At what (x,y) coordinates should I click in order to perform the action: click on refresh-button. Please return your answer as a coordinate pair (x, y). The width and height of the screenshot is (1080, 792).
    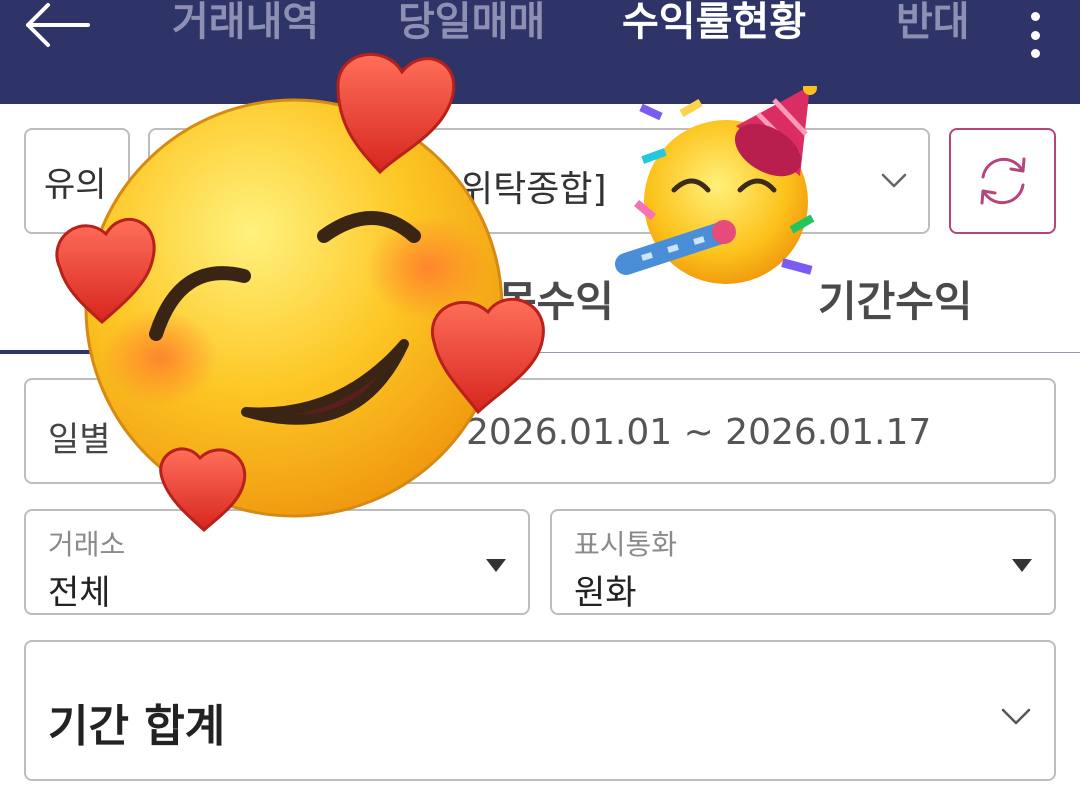
    Looking at the image, I should click on (1002, 181).